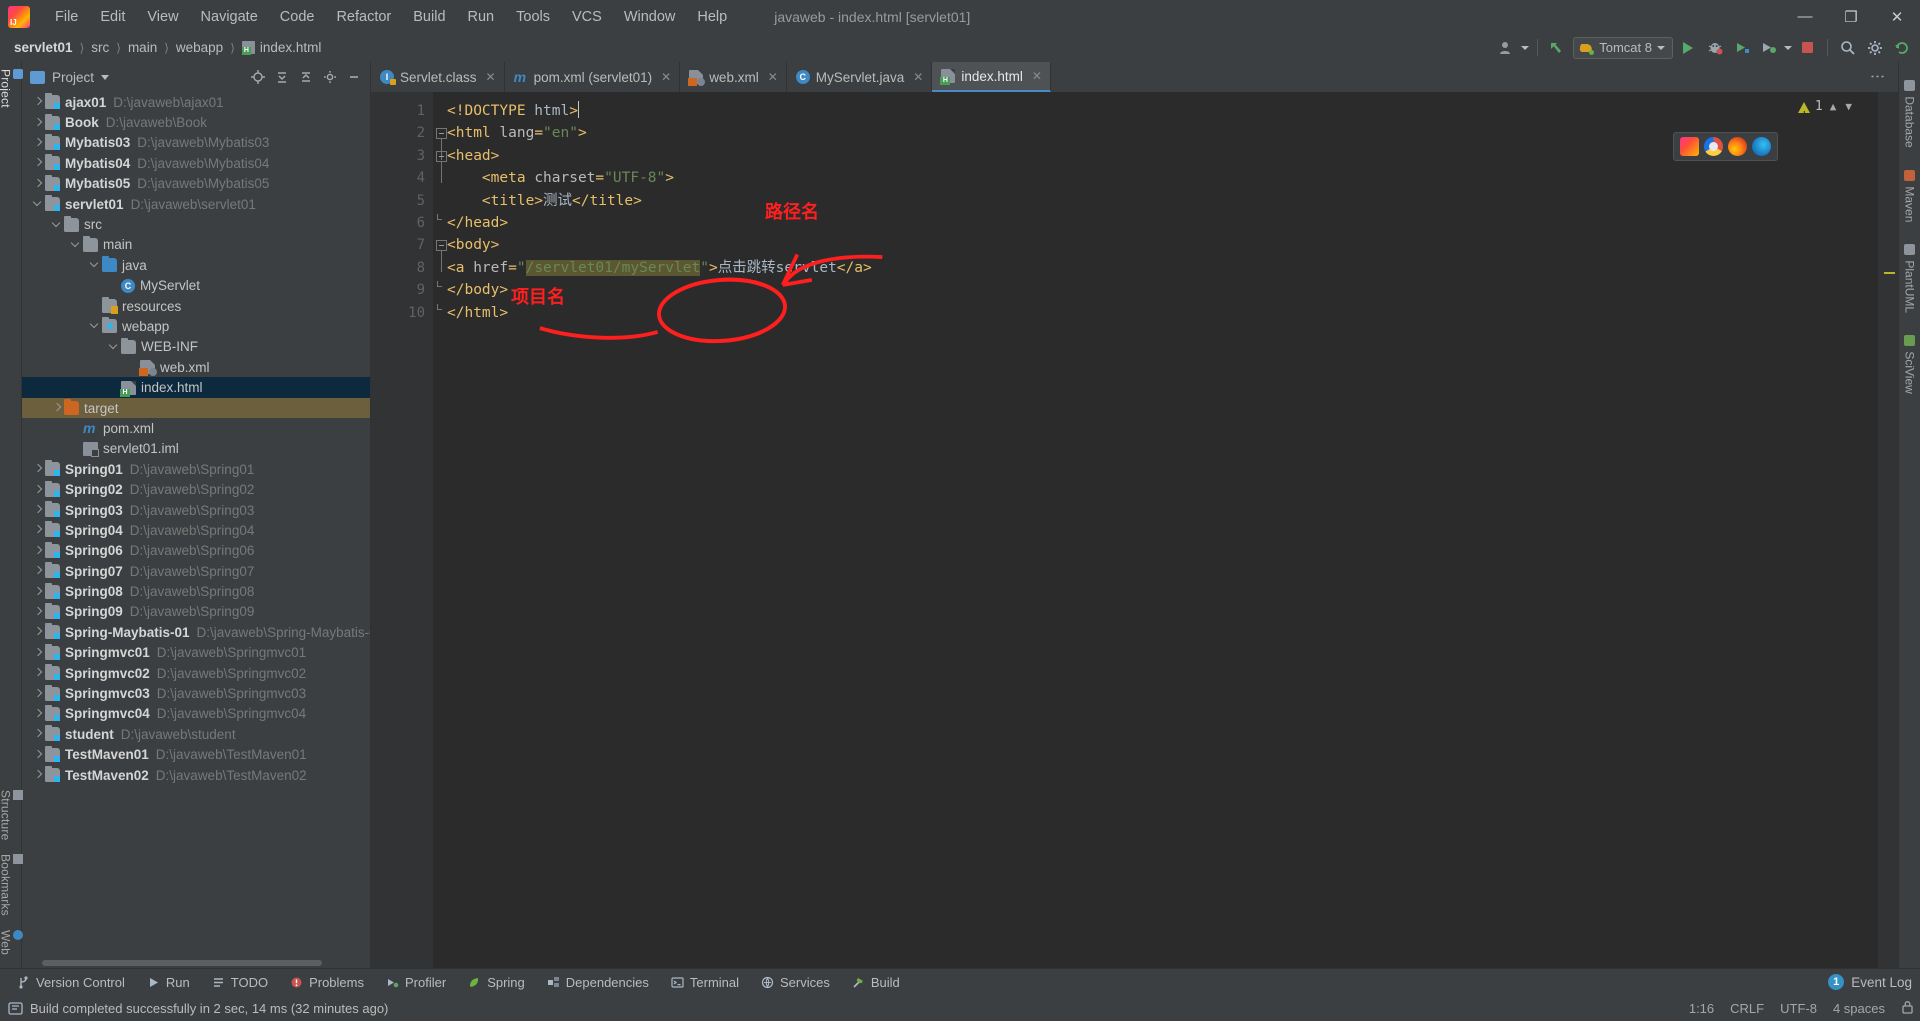 The image size is (1920, 1021). What do you see at coordinates (402, 268) in the screenshot?
I see `gutter-line-8: 8` at bounding box center [402, 268].